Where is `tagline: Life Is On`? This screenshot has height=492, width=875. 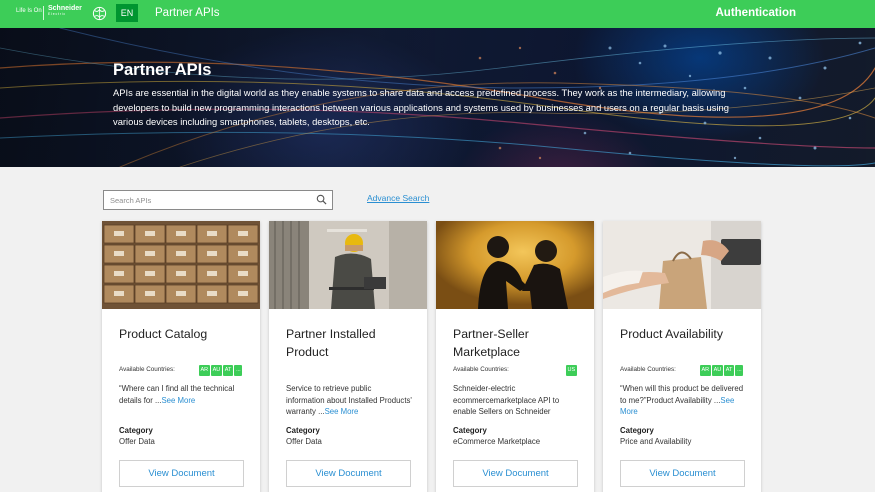 tagline: Life Is On is located at coordinates (29, 11).